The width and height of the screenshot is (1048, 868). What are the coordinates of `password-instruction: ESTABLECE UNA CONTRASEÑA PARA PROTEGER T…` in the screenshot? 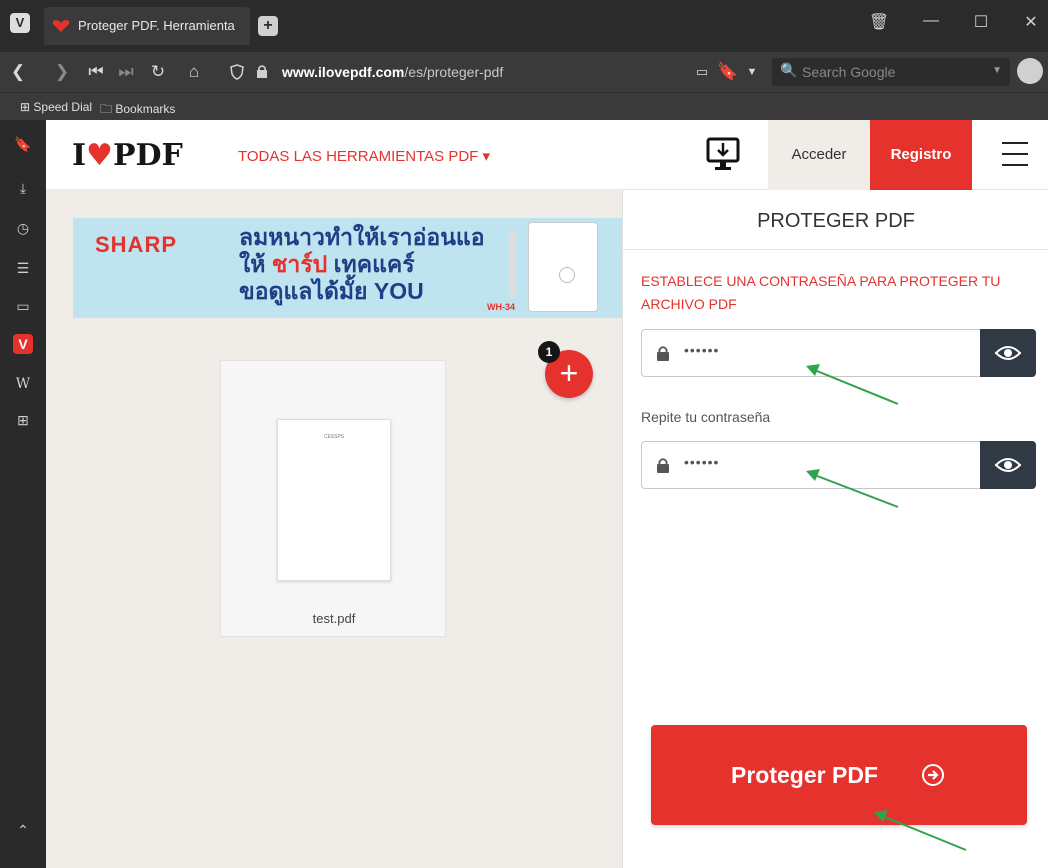 It's located at (821, 292).